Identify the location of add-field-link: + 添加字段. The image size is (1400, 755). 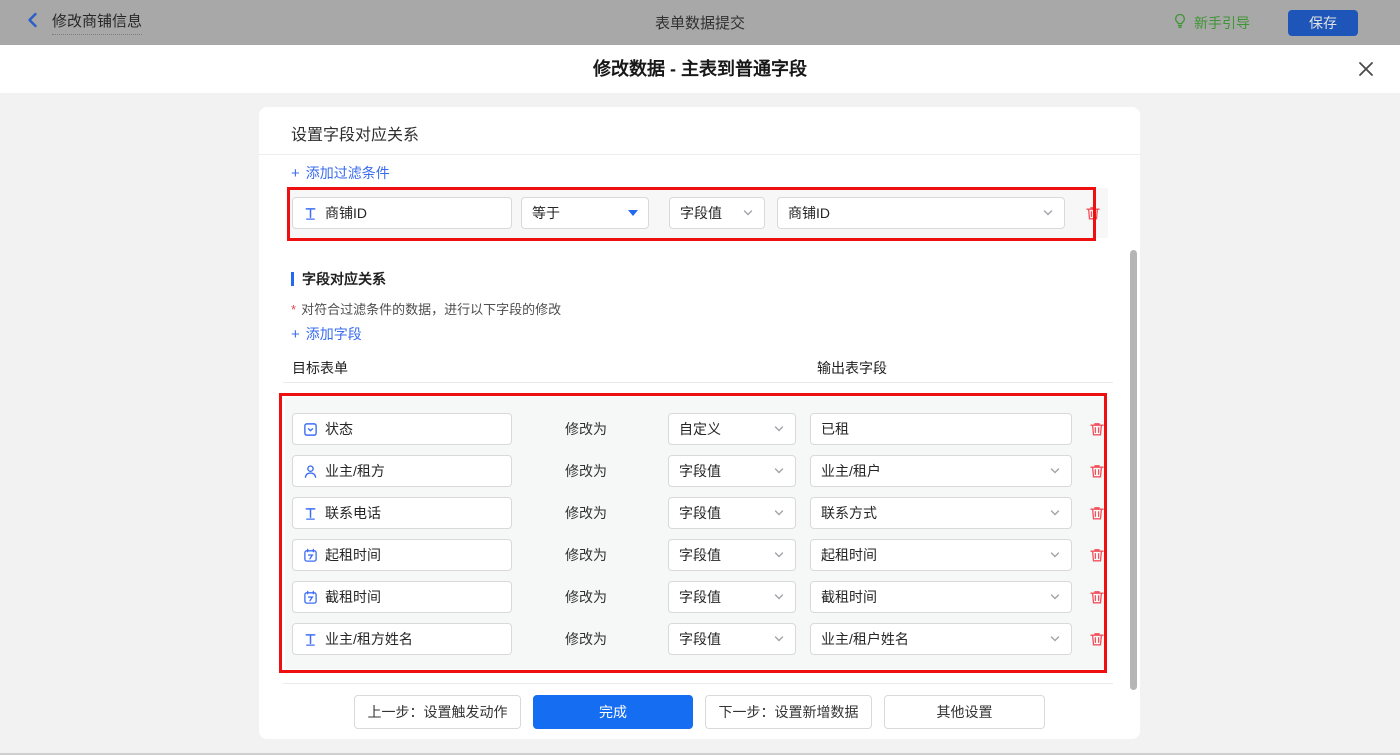
(326, 334).